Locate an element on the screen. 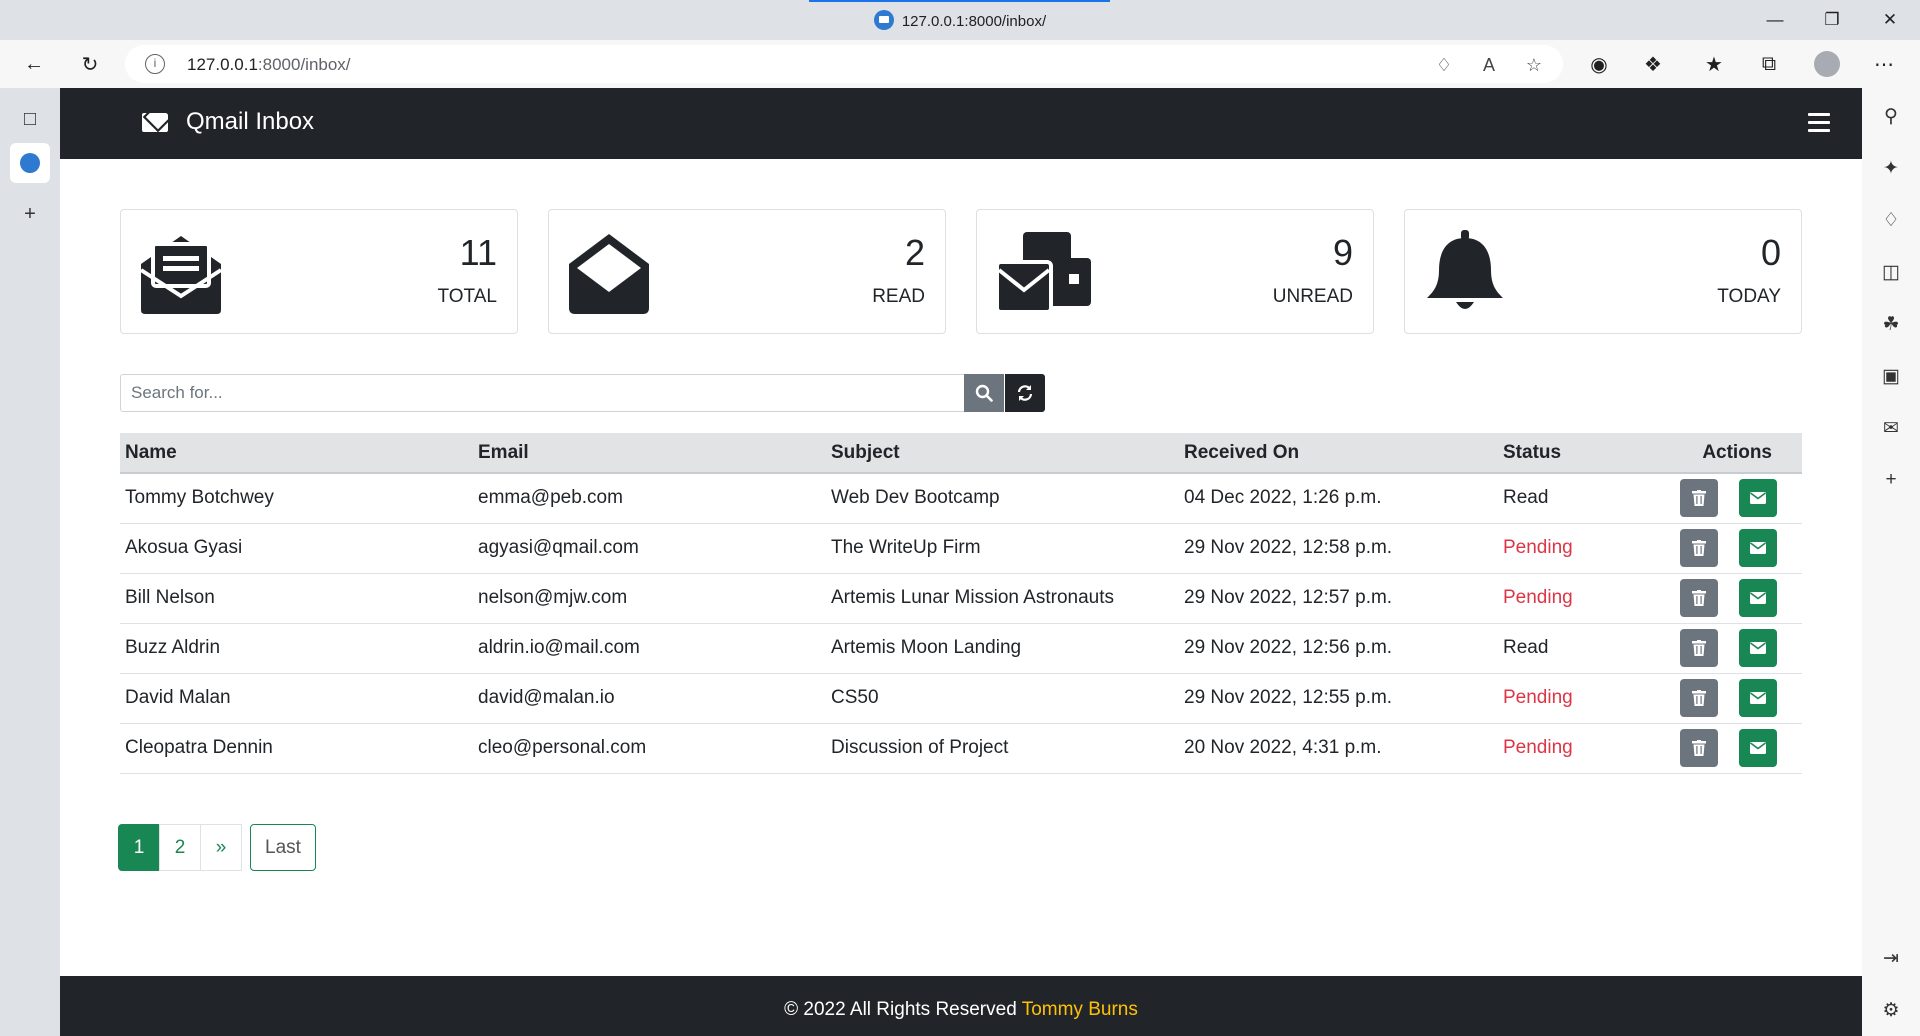  browser-tab: 127.0.0.1:8000/inbox/ is located at coordinates (960, 20).